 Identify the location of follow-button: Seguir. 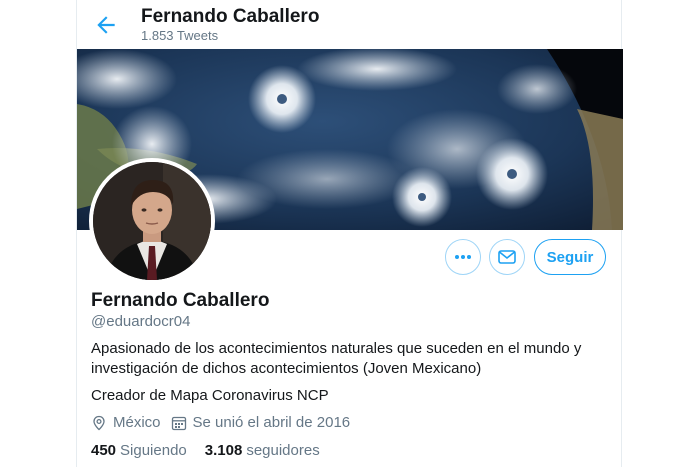
(570, 257).